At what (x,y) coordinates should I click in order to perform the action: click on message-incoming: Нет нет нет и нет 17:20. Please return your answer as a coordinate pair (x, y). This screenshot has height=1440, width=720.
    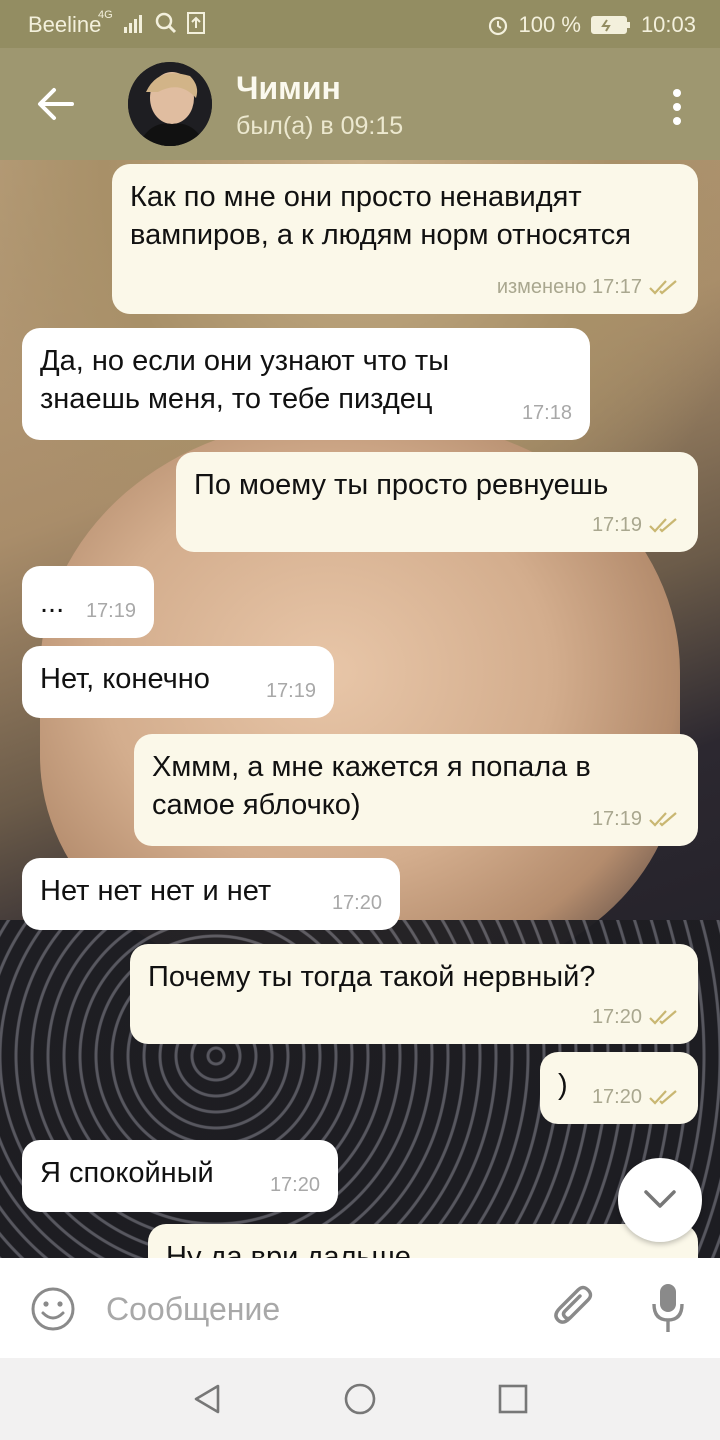
    Looking at the image, I should click on (211, 894).